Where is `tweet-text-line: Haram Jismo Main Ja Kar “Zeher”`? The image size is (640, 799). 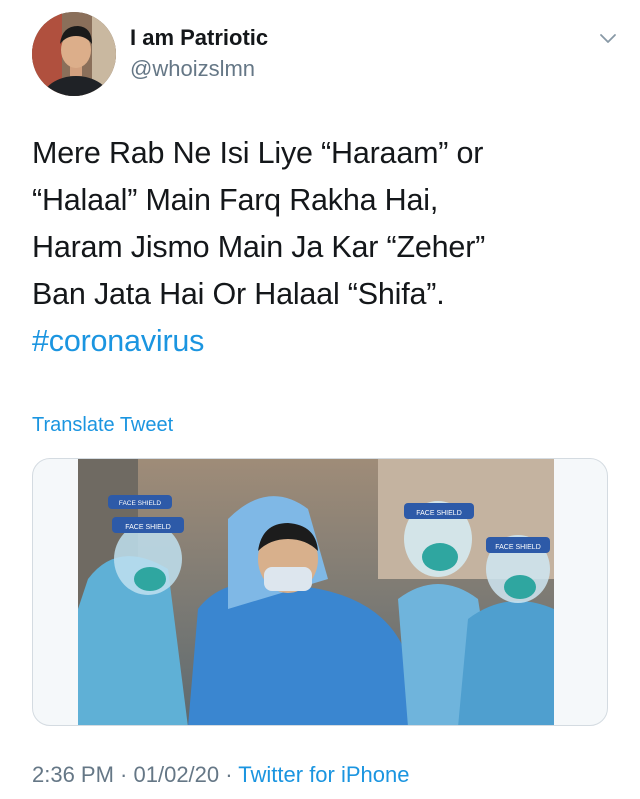 tweet-text-line: Haram Jismo Main Ja Kar “Zeher” is located at coordinates (259, 247).